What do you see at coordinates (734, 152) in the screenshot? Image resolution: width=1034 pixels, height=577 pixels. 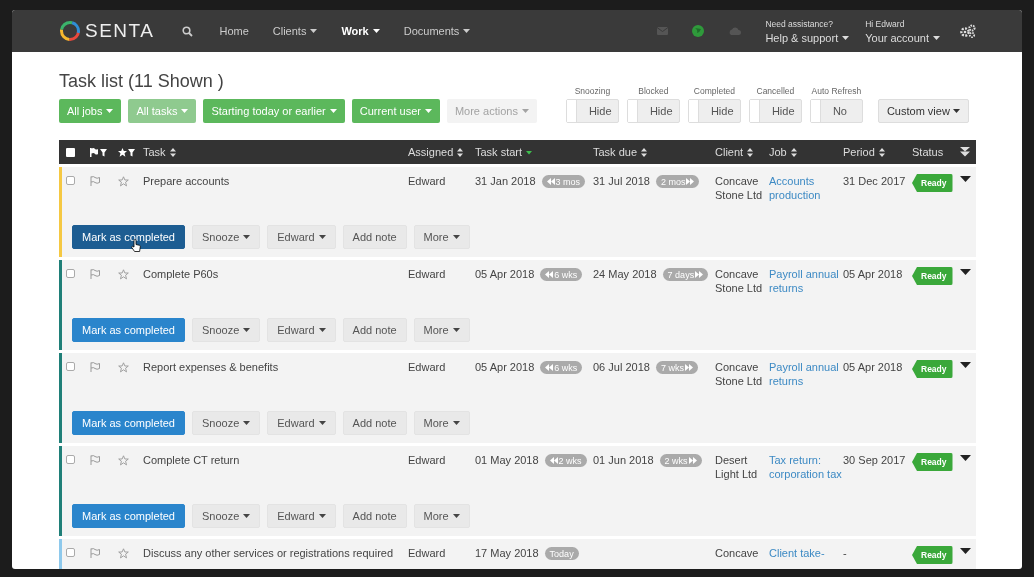 I see `column-header: Client` at bounding box center [734, 152].